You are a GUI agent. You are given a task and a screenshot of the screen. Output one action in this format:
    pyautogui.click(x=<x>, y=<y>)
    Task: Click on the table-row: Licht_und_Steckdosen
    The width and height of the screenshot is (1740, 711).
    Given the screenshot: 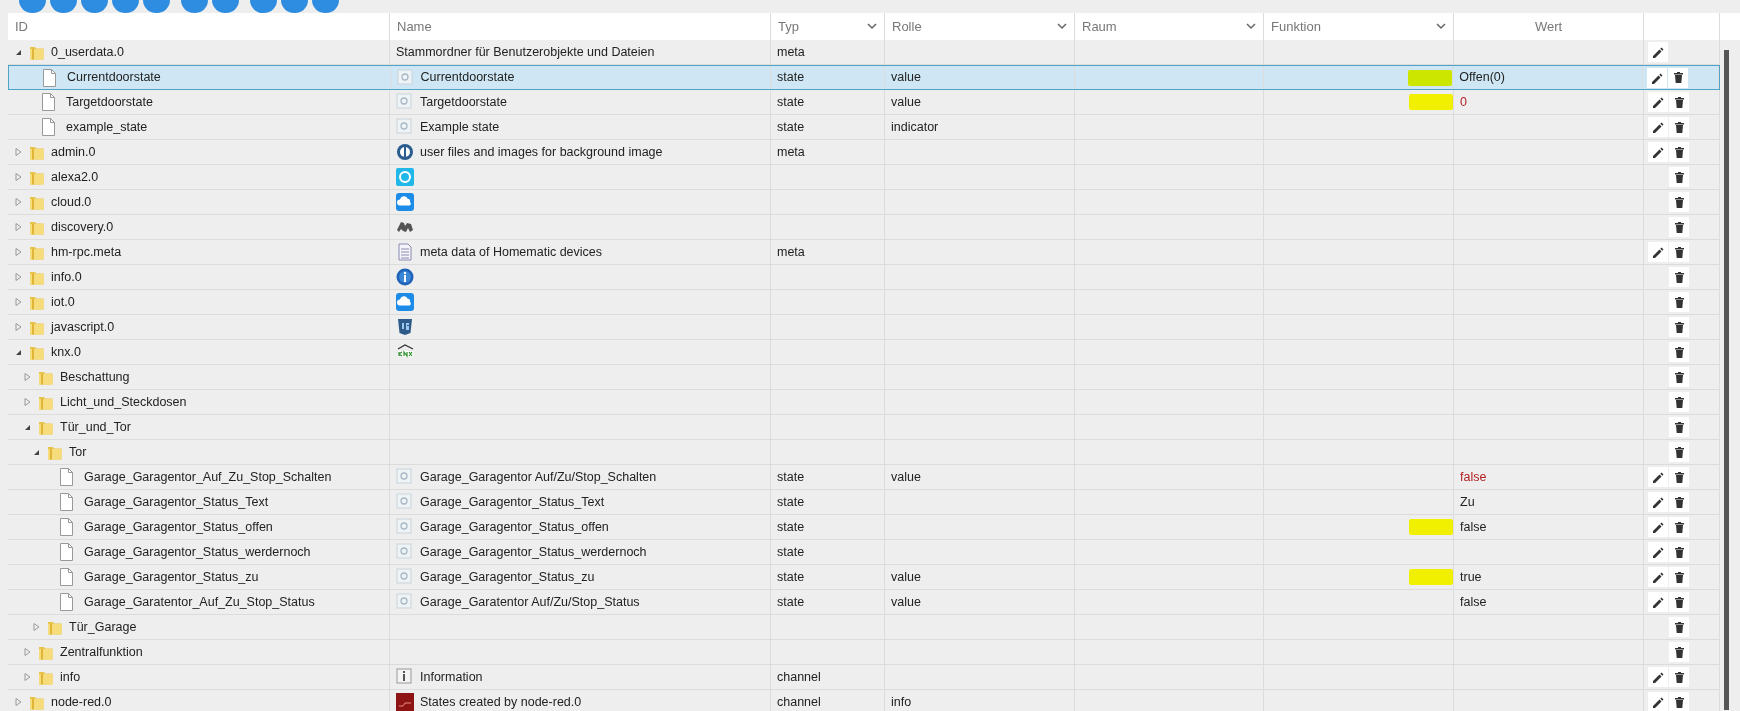 What is the action you would take?
    pyautogui.click(x=864, y=402)
    